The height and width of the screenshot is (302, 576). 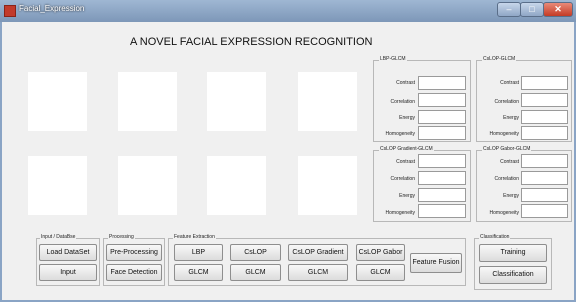 What do you see at coordinates (318, 272) in the screenshot?
I see `glcm-button-3: GLCM` at bounding box center [318, 272].